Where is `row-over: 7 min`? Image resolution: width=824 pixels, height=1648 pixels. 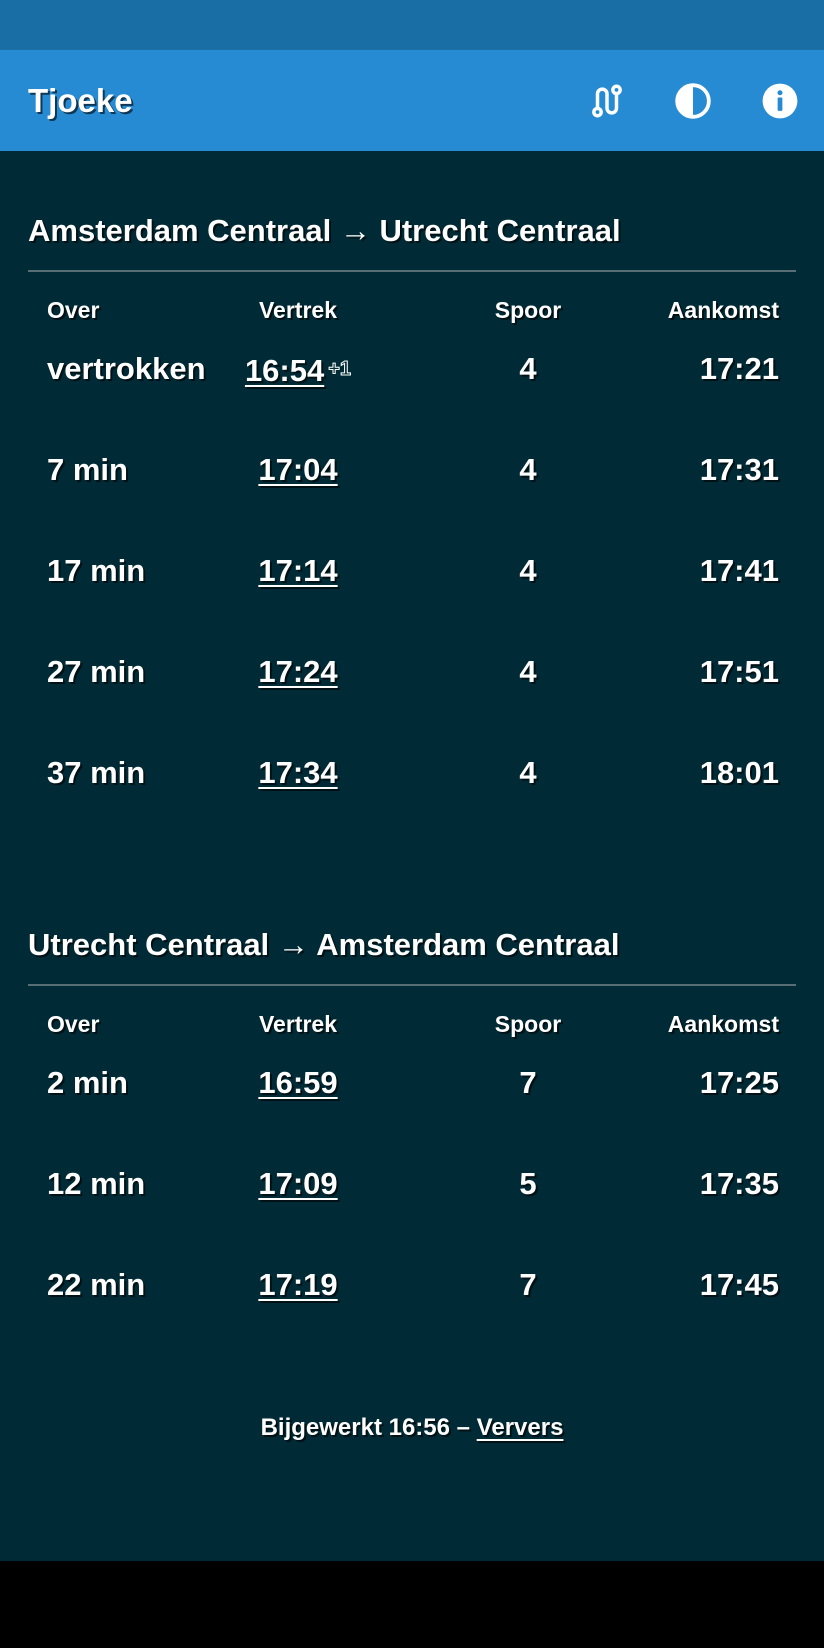 row-over: 7 min is located at coordinates (87, 469).